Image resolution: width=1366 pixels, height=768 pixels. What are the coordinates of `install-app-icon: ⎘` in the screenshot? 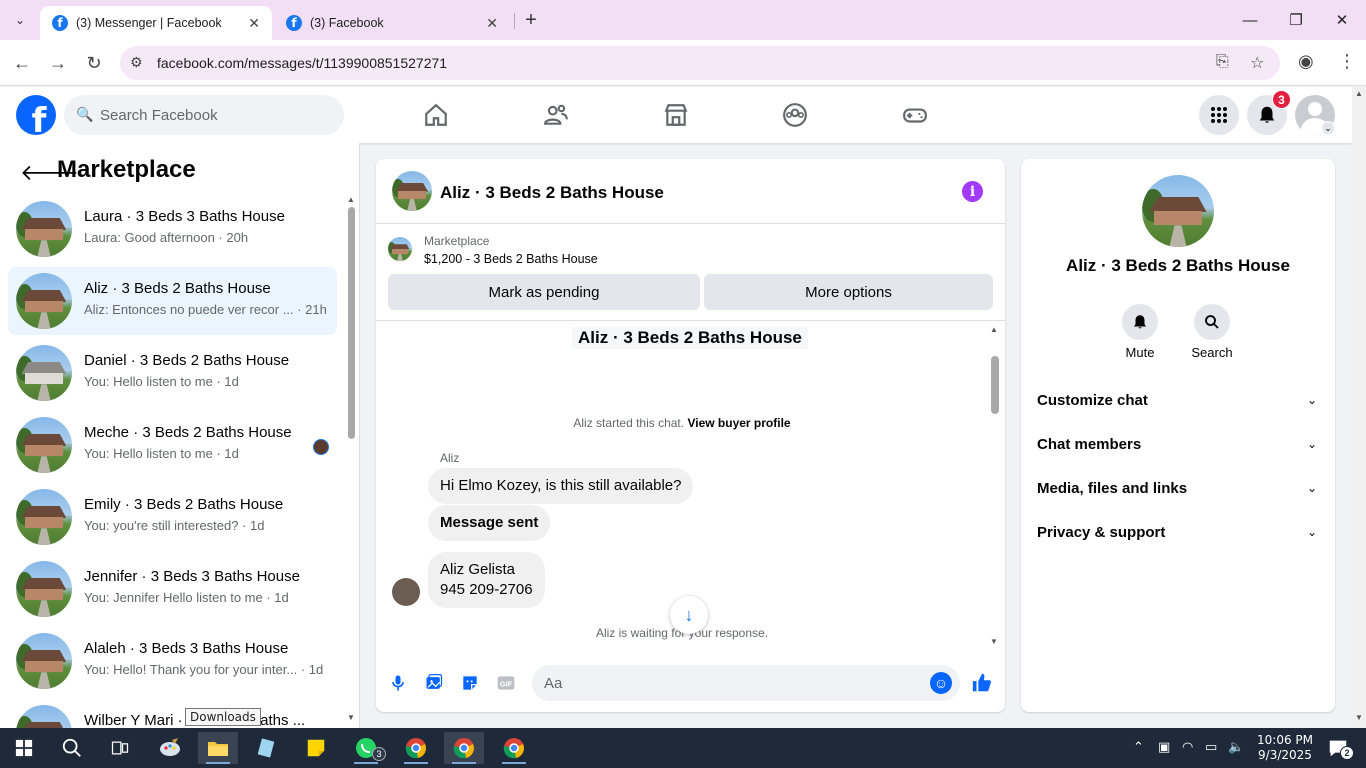 It's located at (1222, 62).